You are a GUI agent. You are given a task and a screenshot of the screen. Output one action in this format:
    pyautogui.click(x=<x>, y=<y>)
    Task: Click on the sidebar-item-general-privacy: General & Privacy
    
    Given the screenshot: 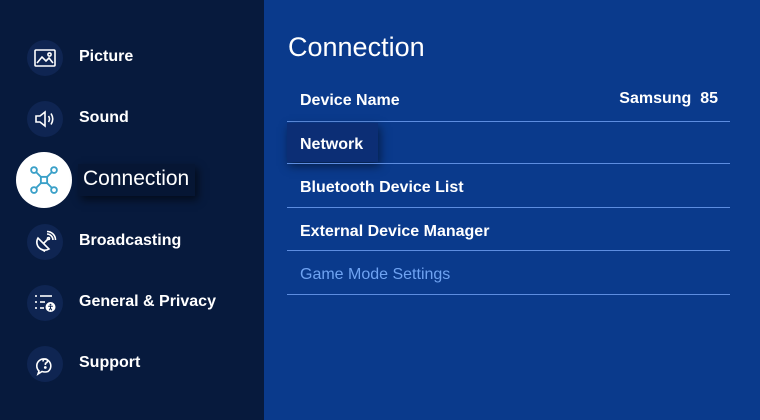 What is the action you would take?
    pyautogui.click(x=132, y=303)
    